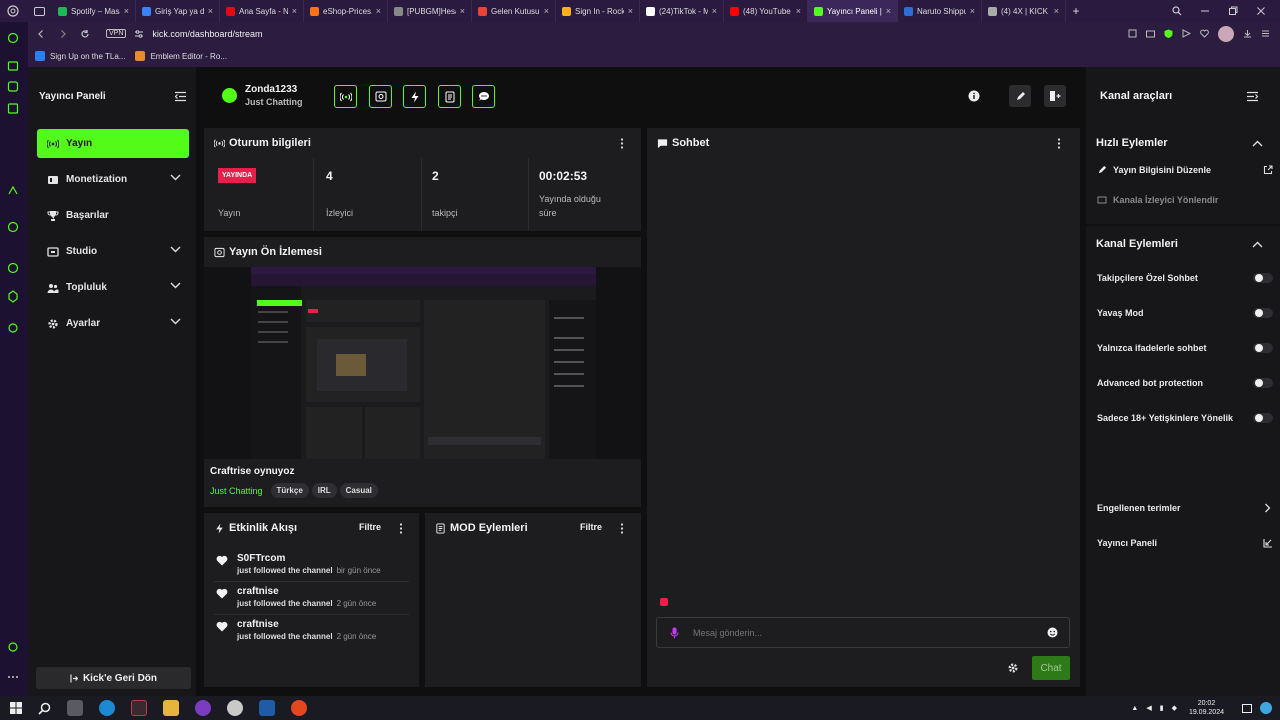  Describe the element at coordinates (414, 96) in the screenshot. I see `quick-actions-button` at that location.